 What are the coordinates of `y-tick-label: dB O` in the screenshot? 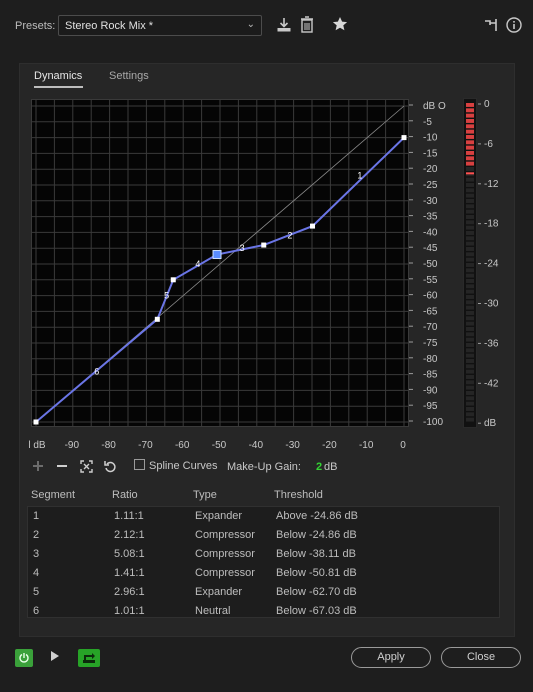 It's located at (434, 106).